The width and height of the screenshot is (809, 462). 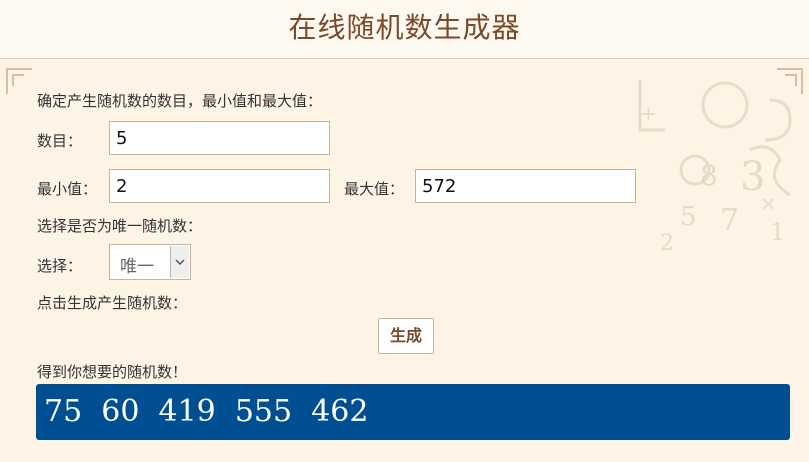 I want to click on svg-text: 2, so click(x=667, y=240).